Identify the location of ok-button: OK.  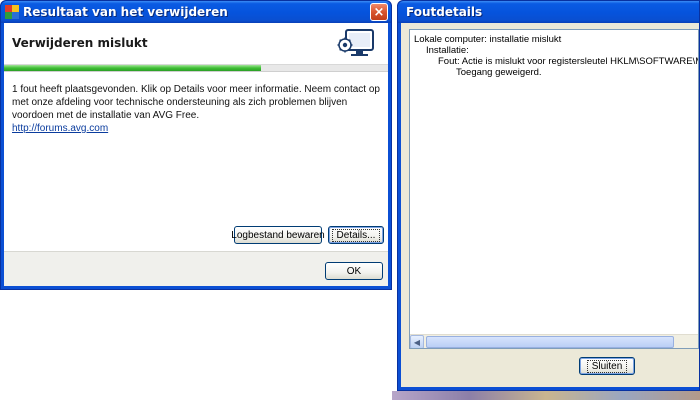
(354, 271).